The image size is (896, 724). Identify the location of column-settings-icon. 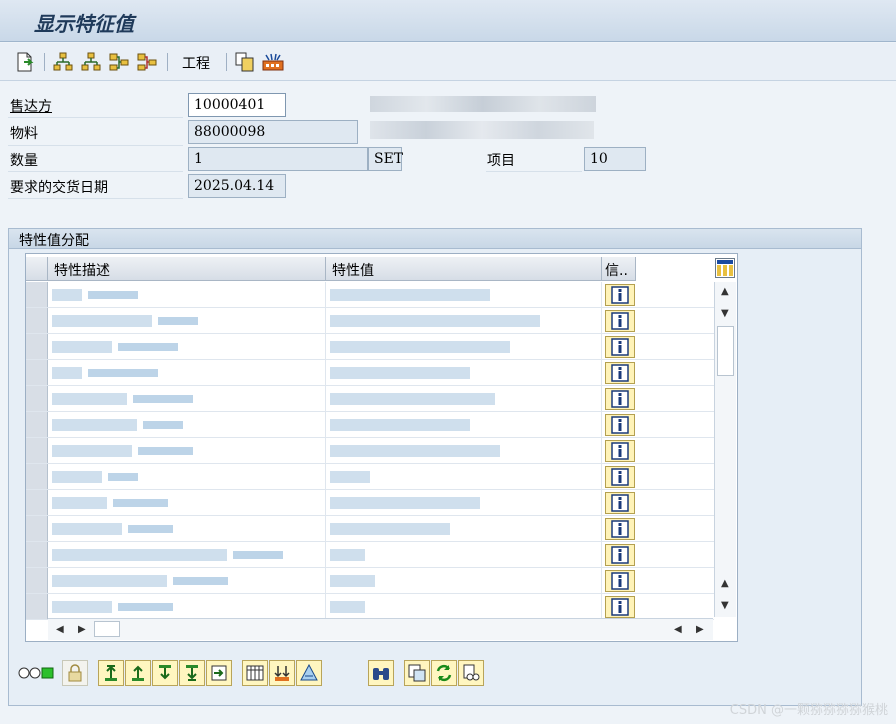
(725, 268).